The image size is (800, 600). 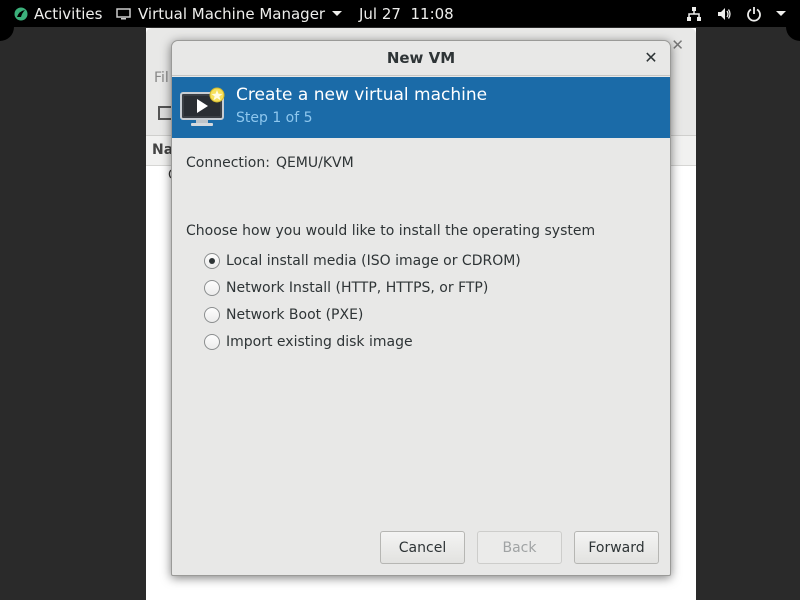 What do you see at coordinates (68, 13) in the screenshot?
I see `activities-label: Activities` at bounding box center [68, 13].